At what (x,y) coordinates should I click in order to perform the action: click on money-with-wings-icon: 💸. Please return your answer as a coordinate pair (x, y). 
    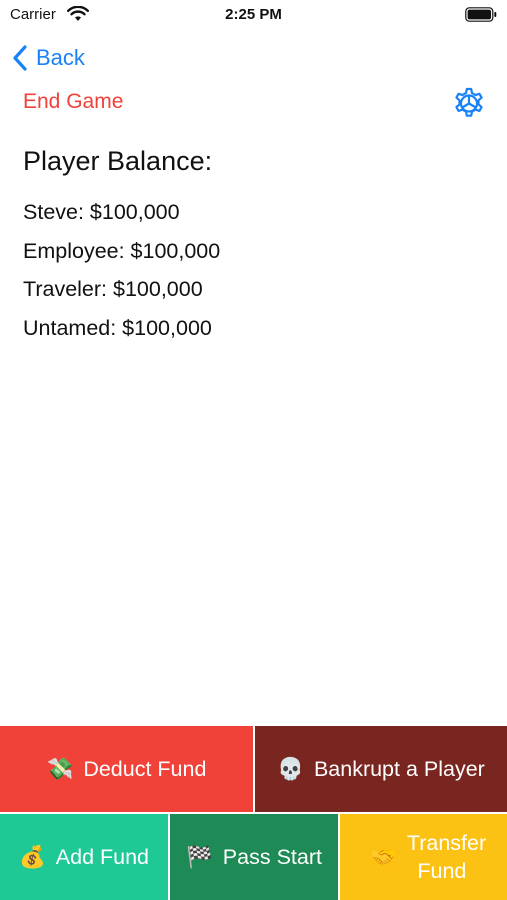
    Looking at the image, I should click on (60, 769).